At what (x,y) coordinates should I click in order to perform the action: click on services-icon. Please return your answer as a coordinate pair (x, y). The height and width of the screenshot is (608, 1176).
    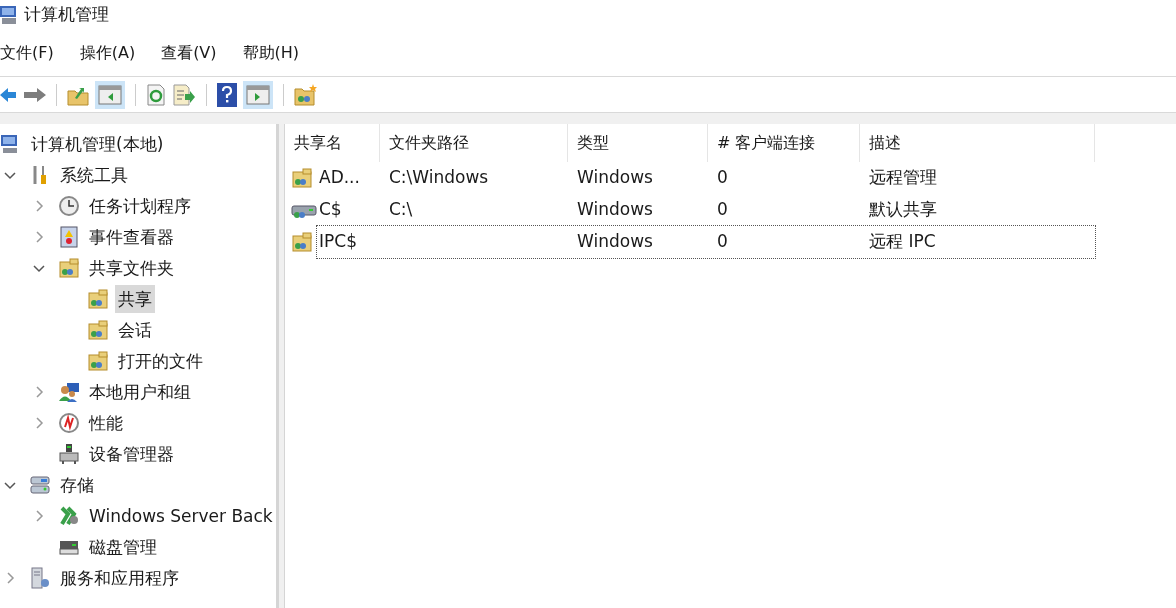
    Looking at the image, I should click on (40, 577).